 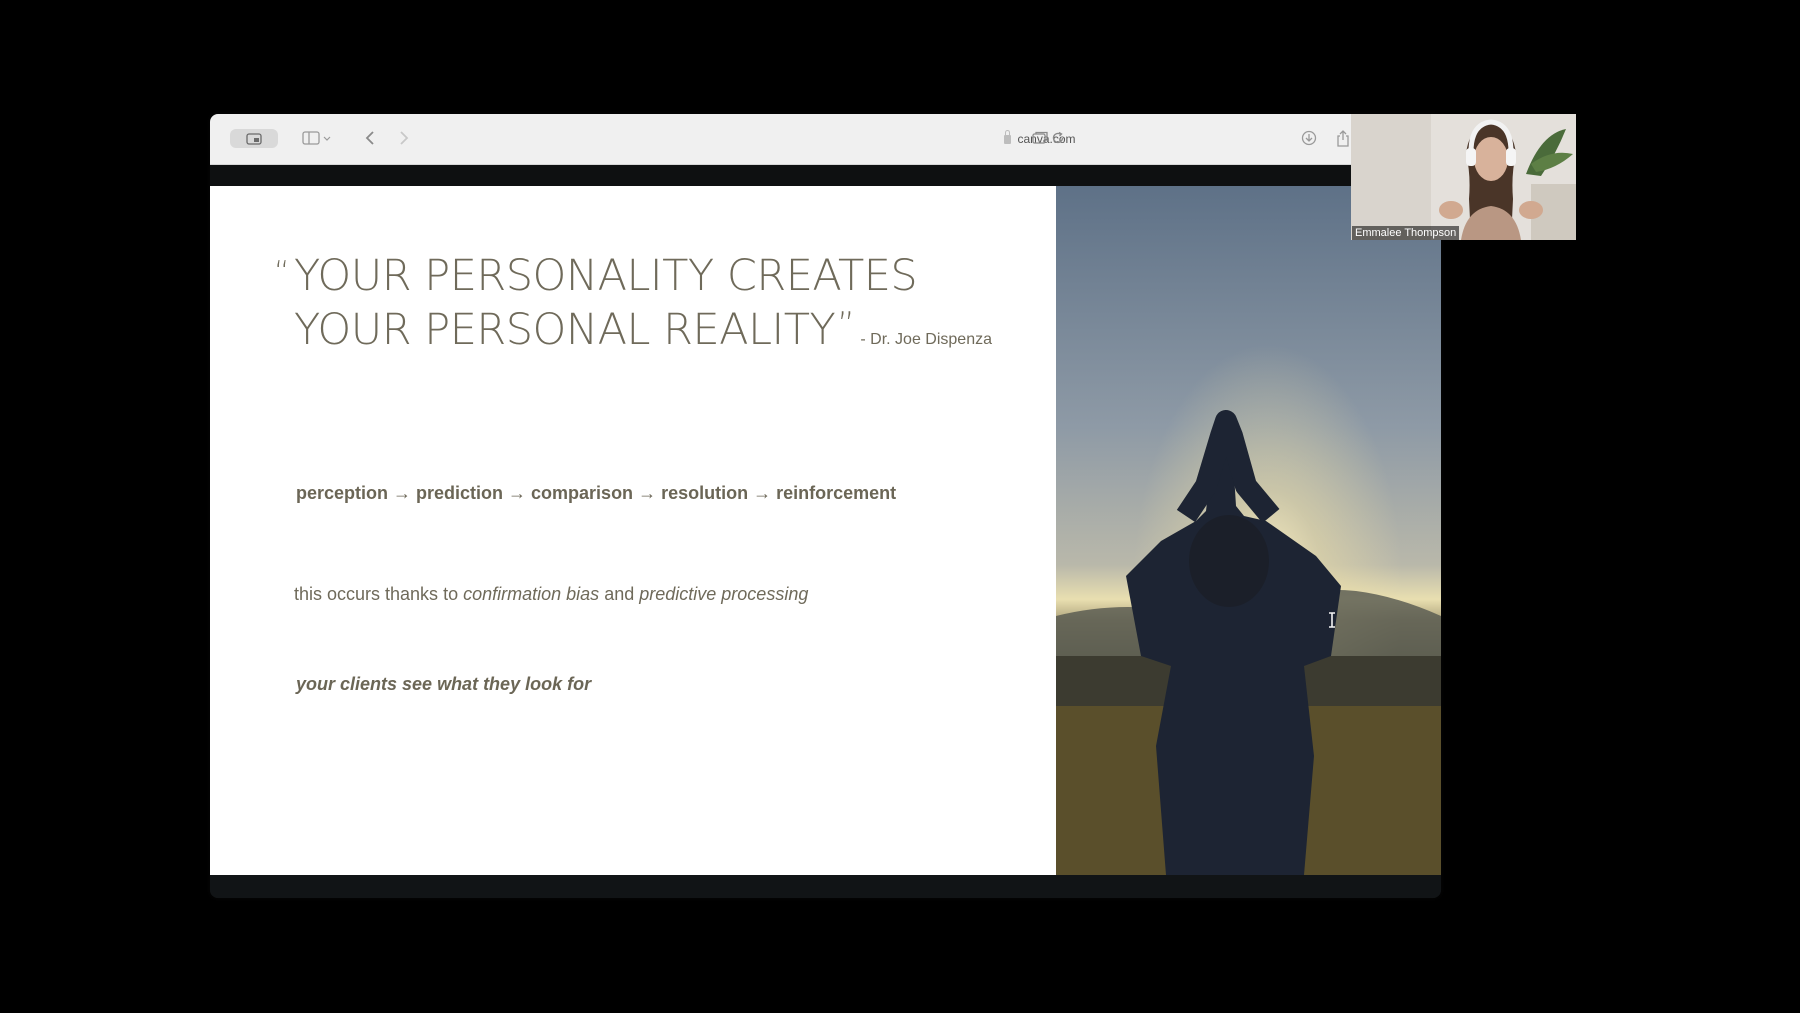 I want to click on browser-toolbar: canva.com, so click(x=825, y=139).